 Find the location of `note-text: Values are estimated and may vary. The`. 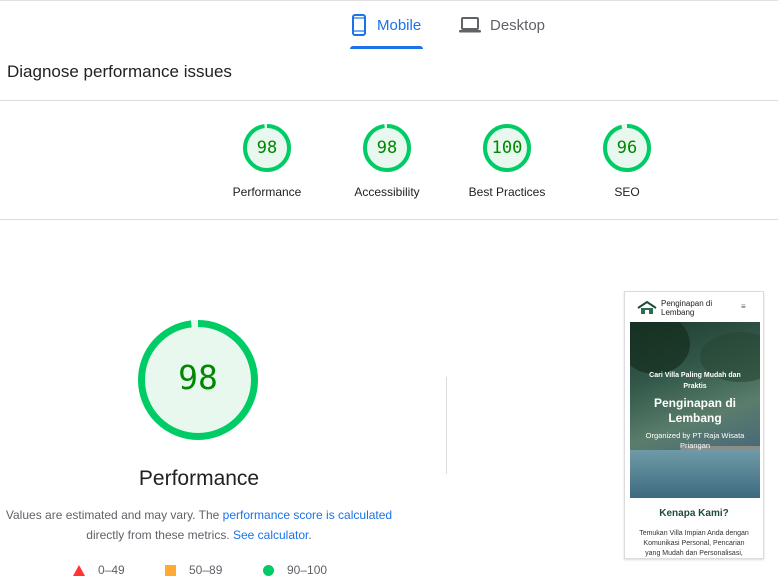

note-text: Values are estimated and may vary. The is located at coordinates (114, 515).